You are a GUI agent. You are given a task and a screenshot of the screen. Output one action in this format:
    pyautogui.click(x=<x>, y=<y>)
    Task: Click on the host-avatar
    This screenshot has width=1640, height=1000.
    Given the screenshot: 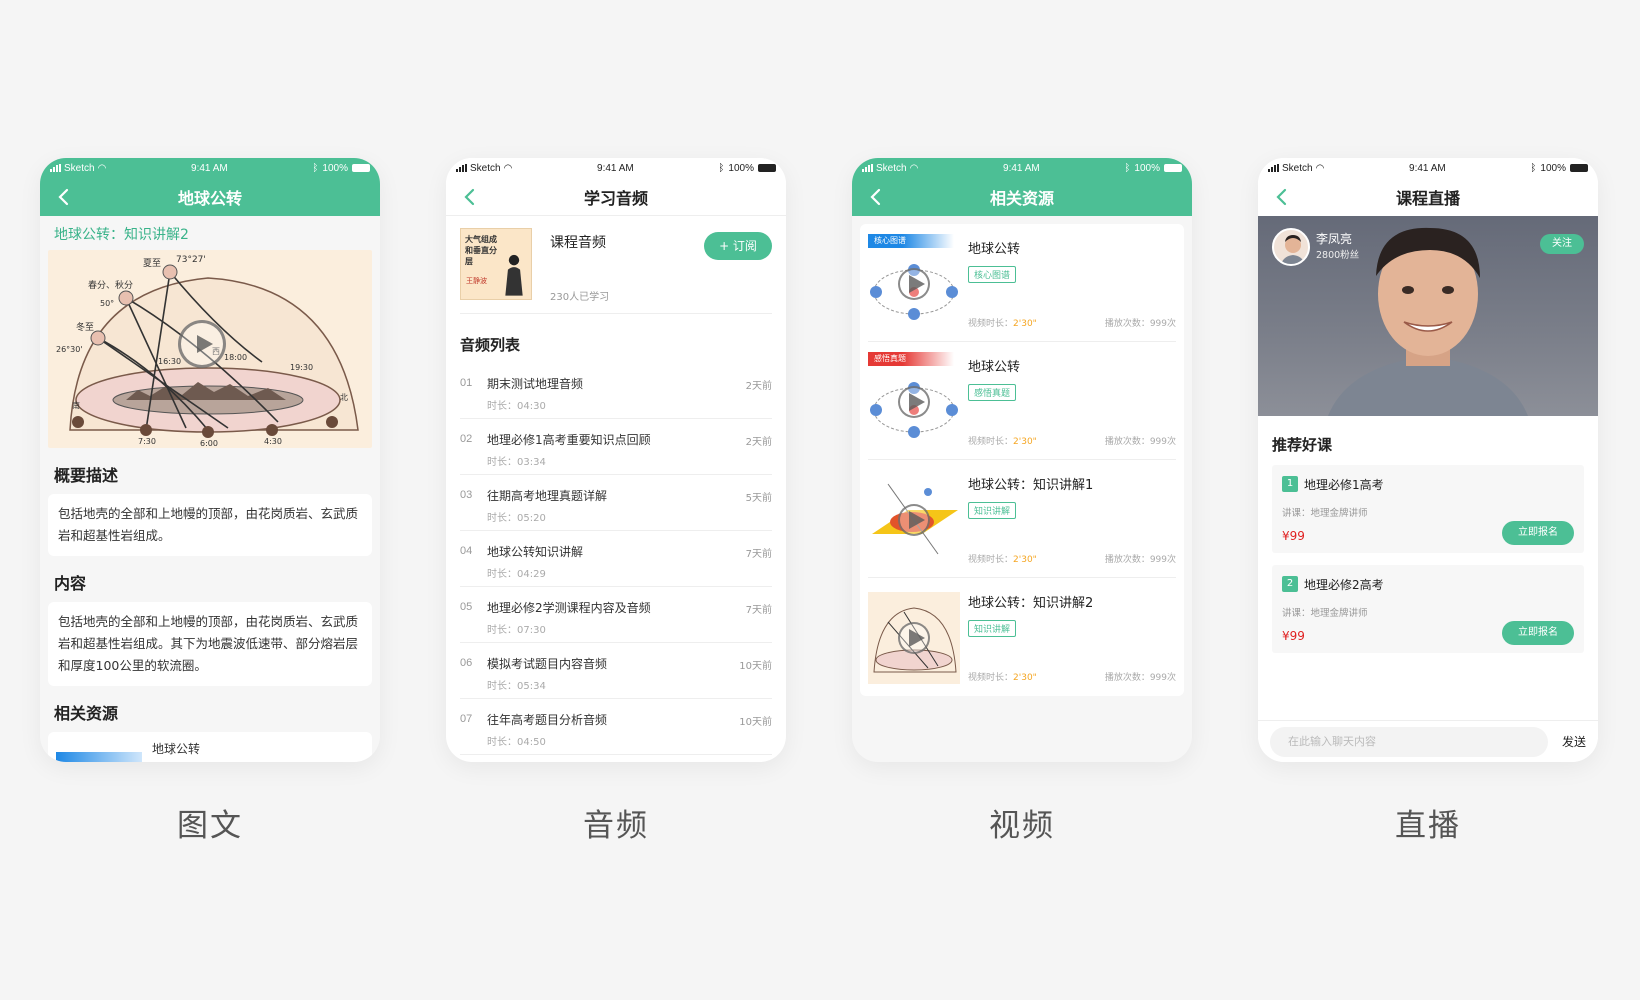 What is the action you would take?
    pyautogui.click(x=1291, y=247)
    